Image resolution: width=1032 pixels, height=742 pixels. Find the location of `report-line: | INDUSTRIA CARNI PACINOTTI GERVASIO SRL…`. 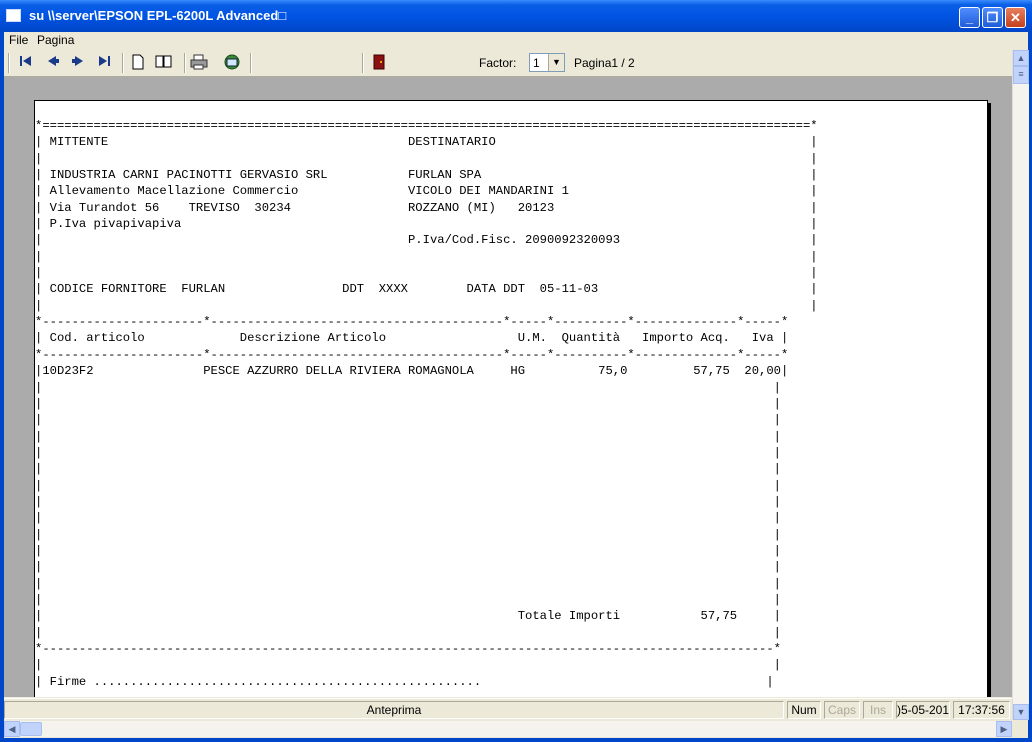

report-line: | INDUSTRIA CARNI PACINOTTI GERVASIO SRL… is located at coordinates (426, 175).